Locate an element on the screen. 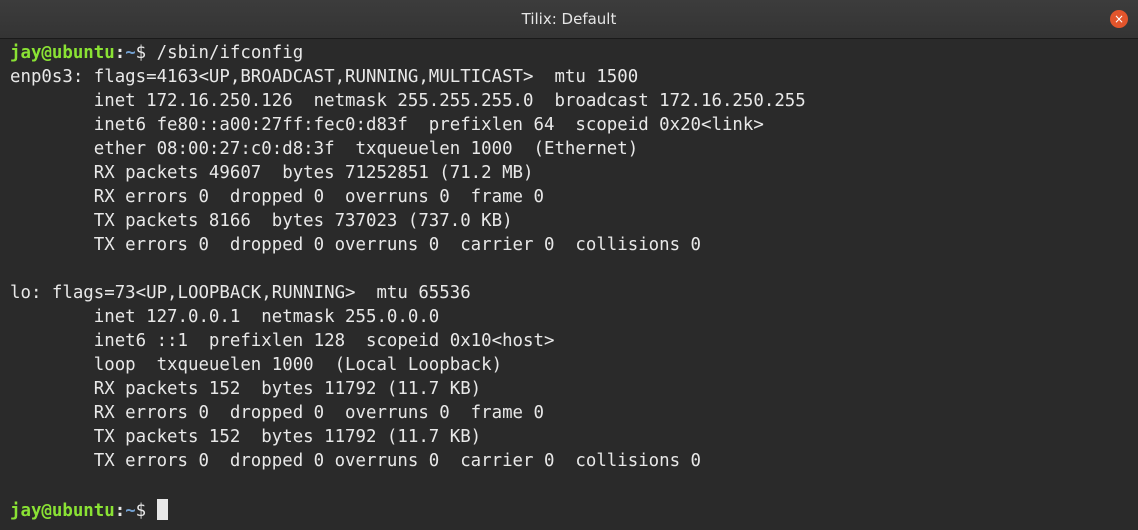  prompt-line: jay@ubuntu:~$ is located at coordinates (89, 511).